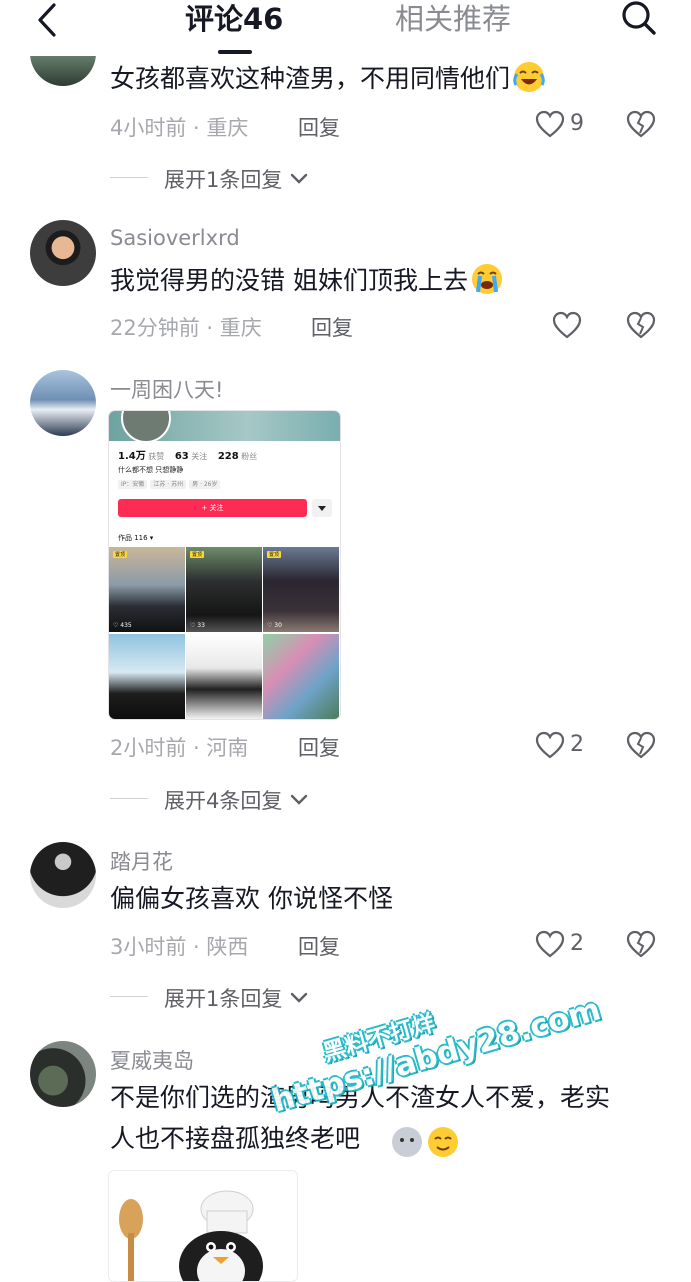 The width and height of the screenshot is (691, 1282). I want to click on username: 夏威夷岛, so click(152, 1060).